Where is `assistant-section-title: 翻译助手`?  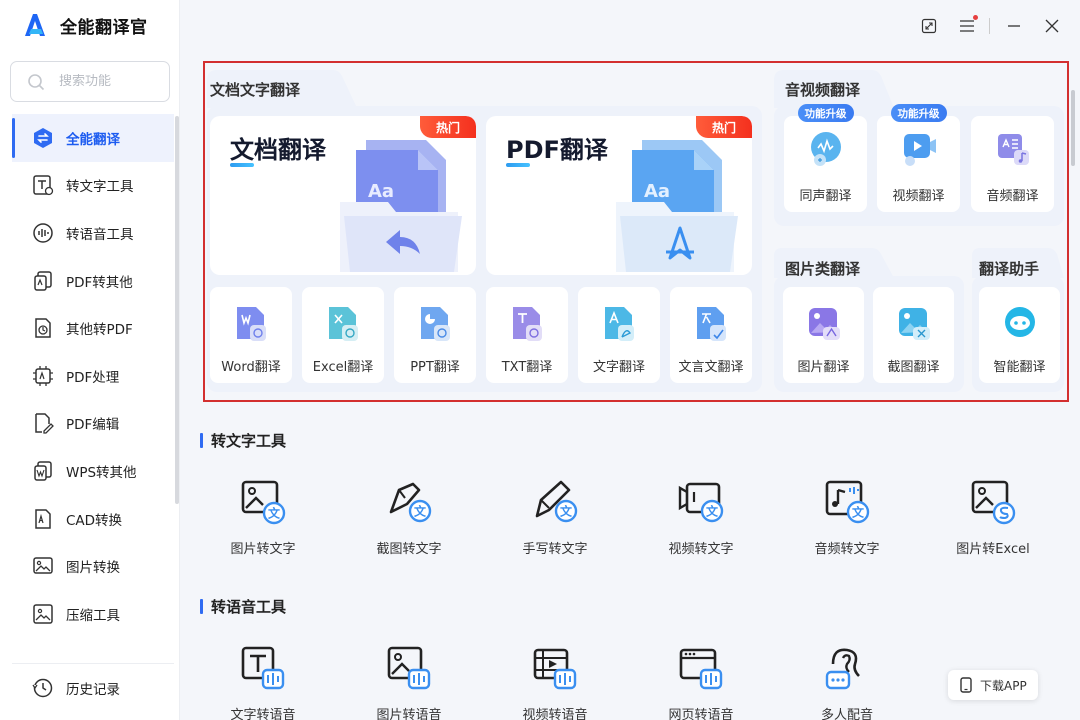
assistant-section-title: 翻译助手 is located at coordinates (1009, 269).